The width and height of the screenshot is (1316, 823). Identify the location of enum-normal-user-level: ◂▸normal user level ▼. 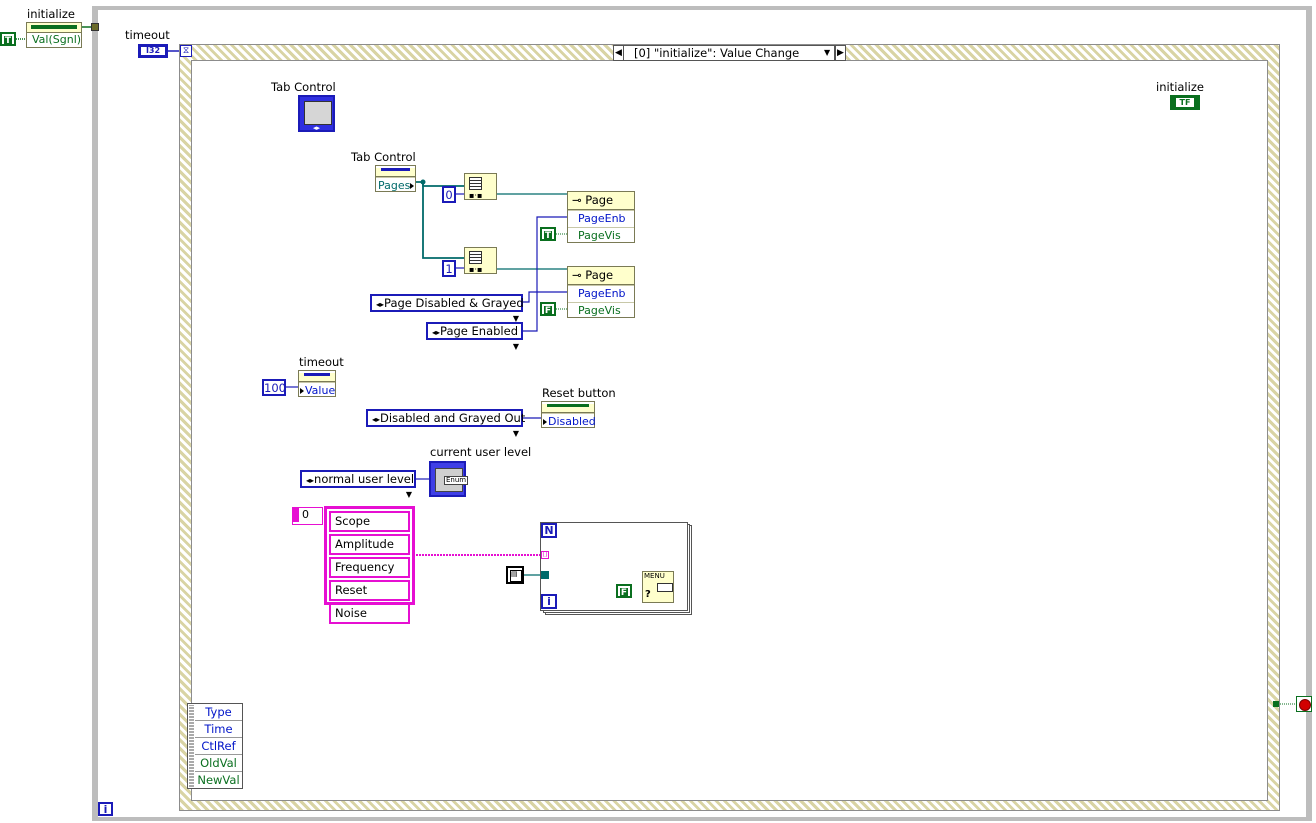
(358, 484).